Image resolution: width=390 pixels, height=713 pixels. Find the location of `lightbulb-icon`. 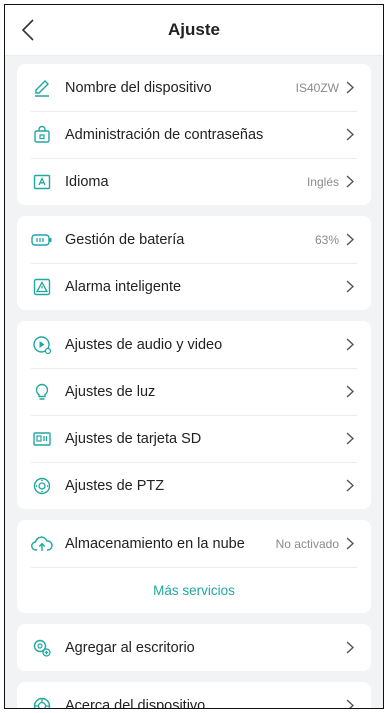

lightbulb-icon is located at coordinates (42, 392).